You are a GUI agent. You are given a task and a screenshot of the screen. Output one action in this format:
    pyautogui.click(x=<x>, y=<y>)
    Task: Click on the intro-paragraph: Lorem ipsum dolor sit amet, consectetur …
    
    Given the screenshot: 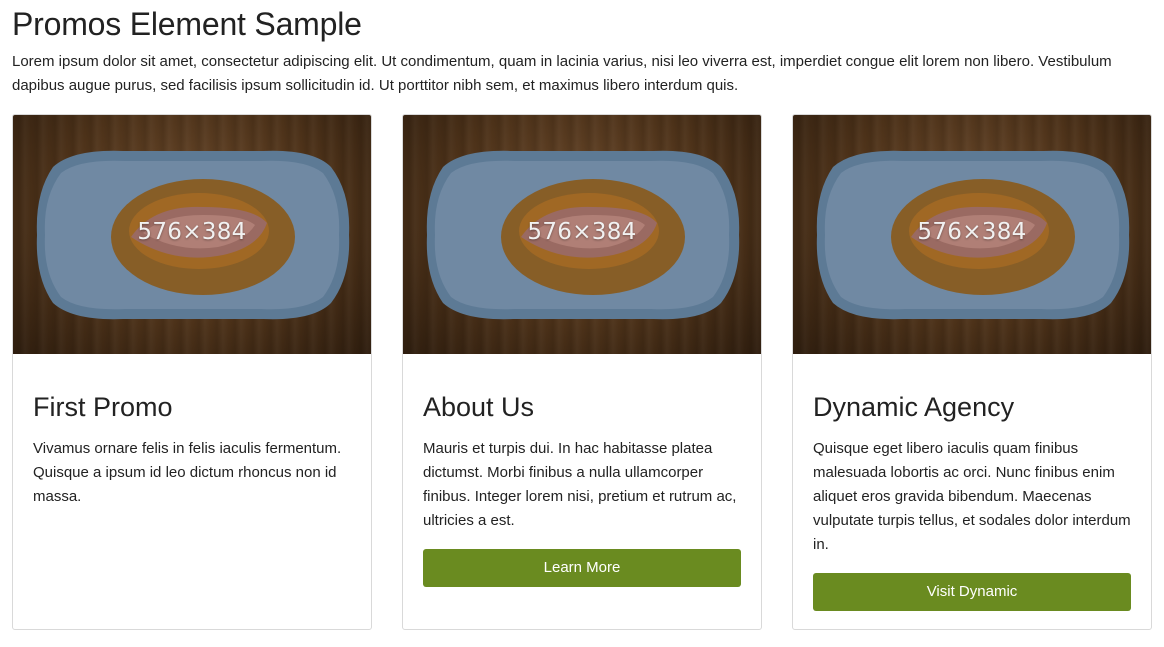 What is the action you would take?
    pyautogui.click(x=562, y=73)
    